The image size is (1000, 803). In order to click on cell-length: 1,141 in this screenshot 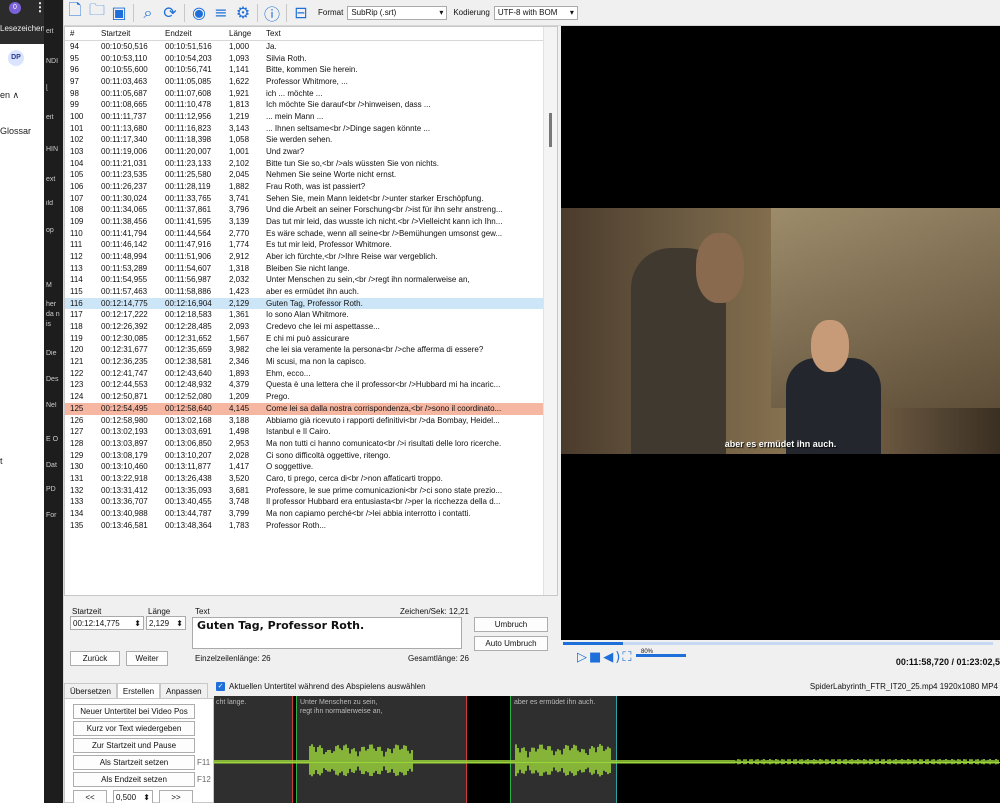, I will do `click(239, 70)`.